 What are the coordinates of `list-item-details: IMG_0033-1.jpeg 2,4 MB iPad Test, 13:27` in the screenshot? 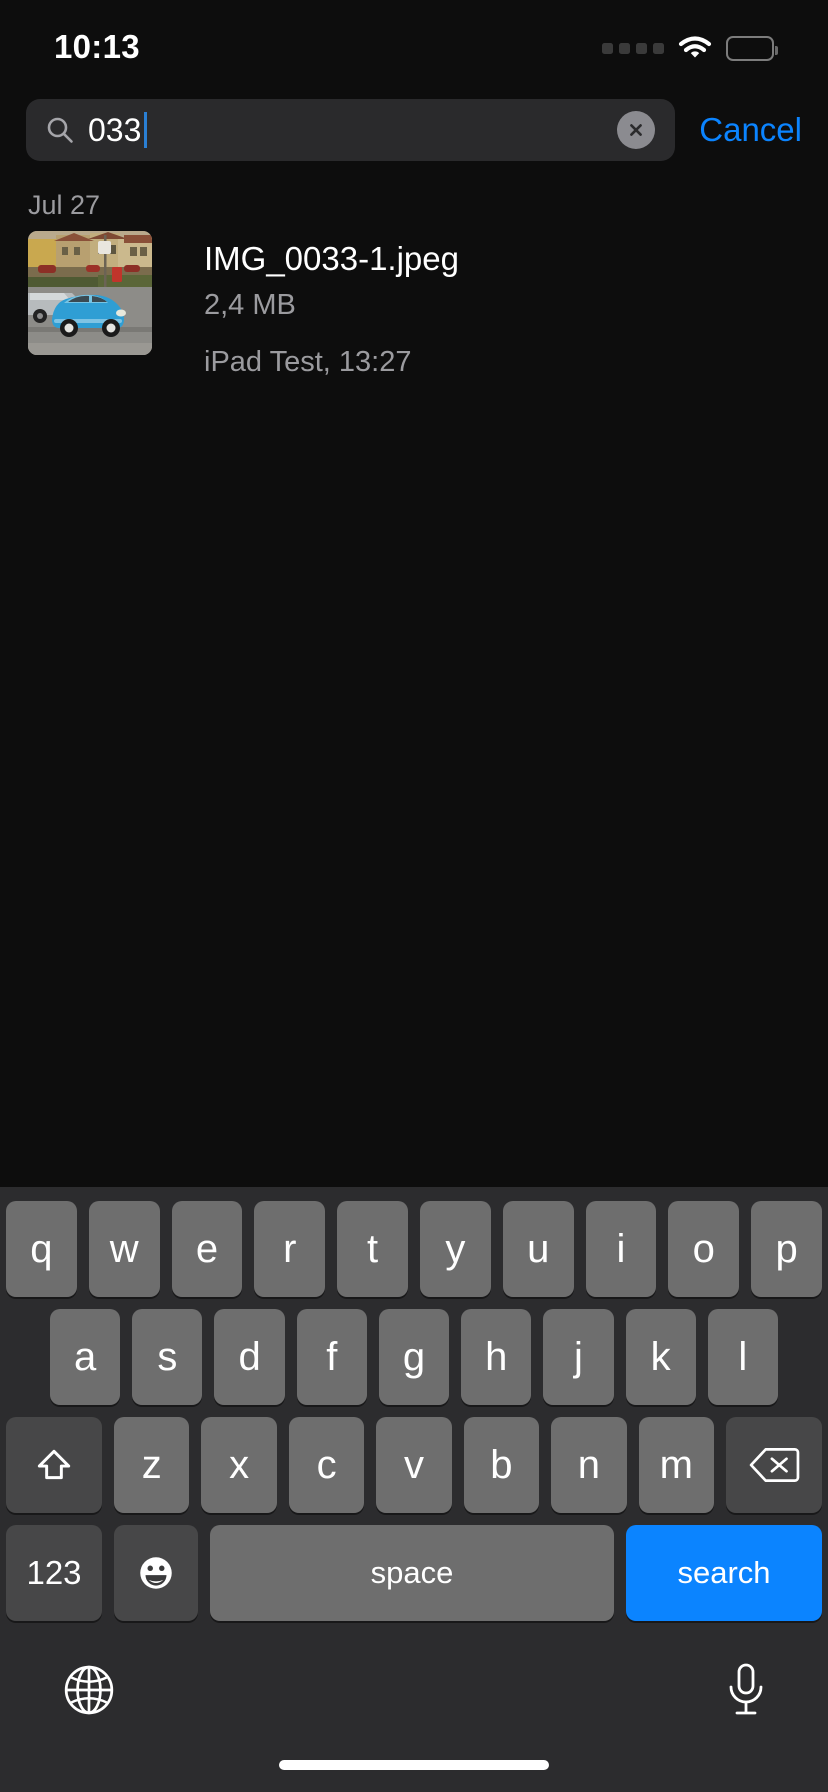 It's located at (331, 305).